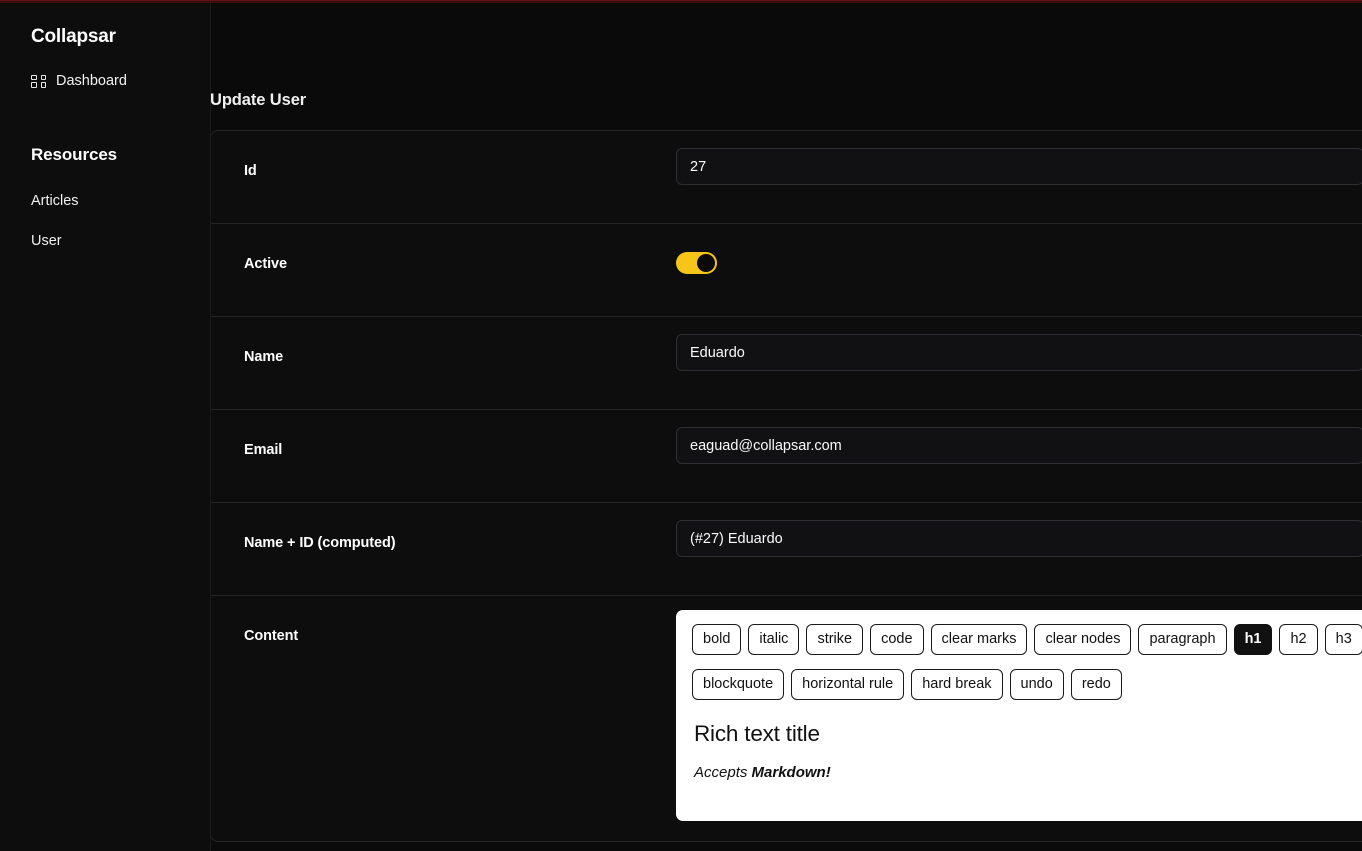  I want to click on field-cell-id, so click(1019, 168).